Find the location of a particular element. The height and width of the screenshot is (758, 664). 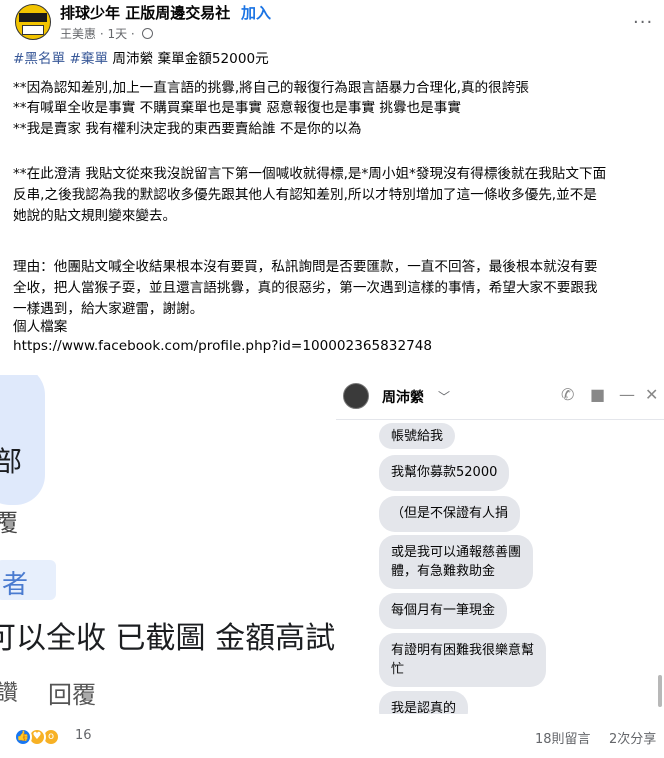

post-title: #黑名單 #棄單 周沛縈 棄單金額52000元 is located at coordinates (141, 59).